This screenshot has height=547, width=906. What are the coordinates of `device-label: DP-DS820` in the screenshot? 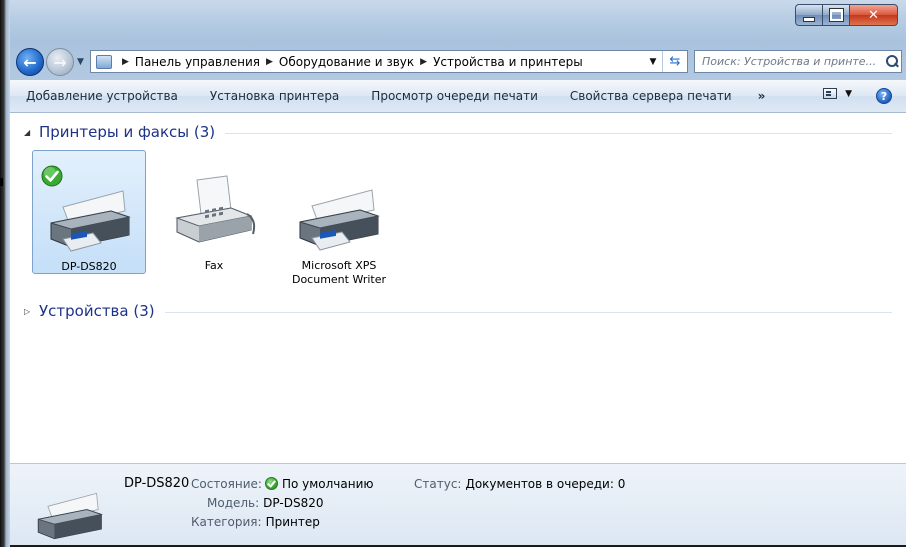 It's located at (89, 266).